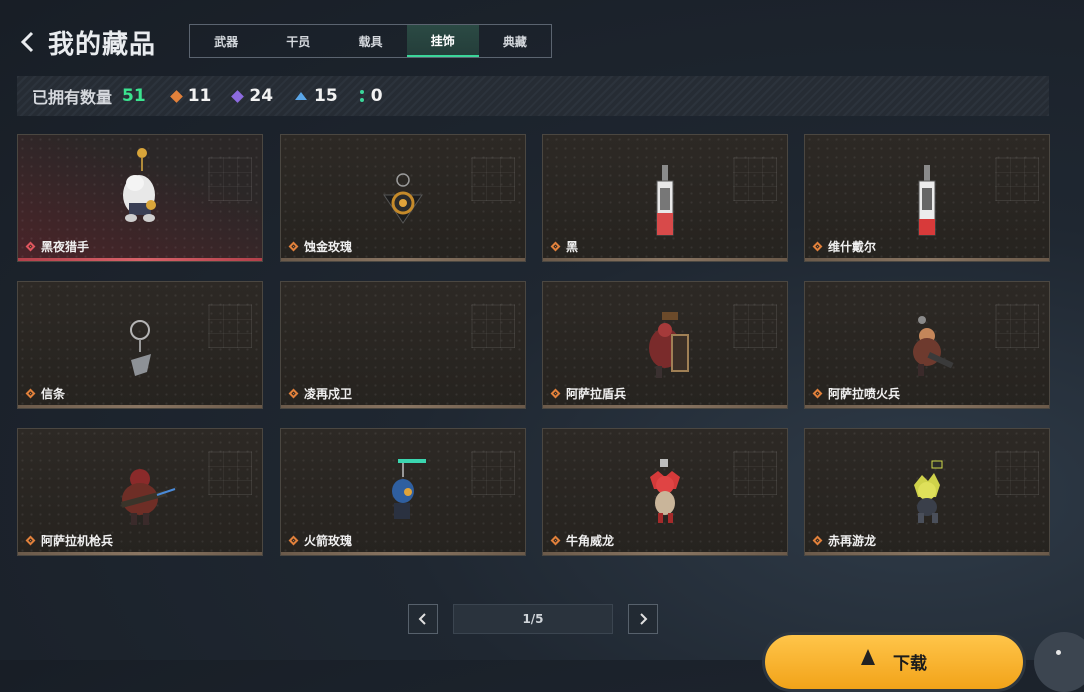 The image size is (1084, 692). What do you see at coordinates (301, 96) in the screenshot?
I see `blue-chevron-icon` at bounding box center [301, 96].